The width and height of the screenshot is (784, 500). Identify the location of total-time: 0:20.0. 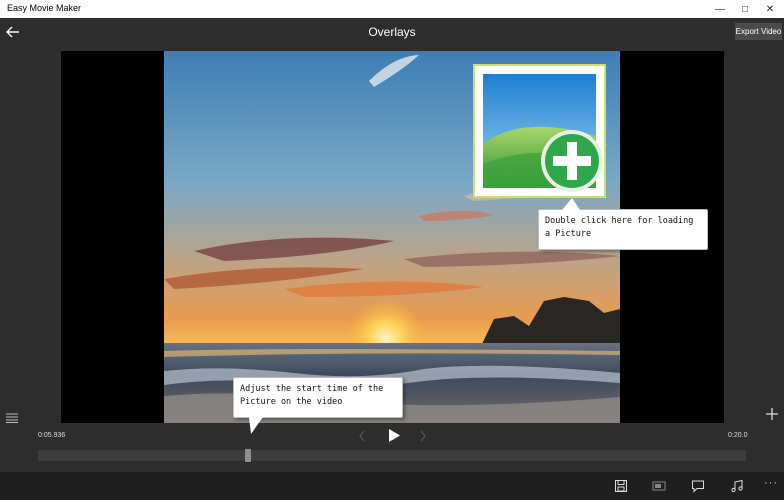
(738, 435).